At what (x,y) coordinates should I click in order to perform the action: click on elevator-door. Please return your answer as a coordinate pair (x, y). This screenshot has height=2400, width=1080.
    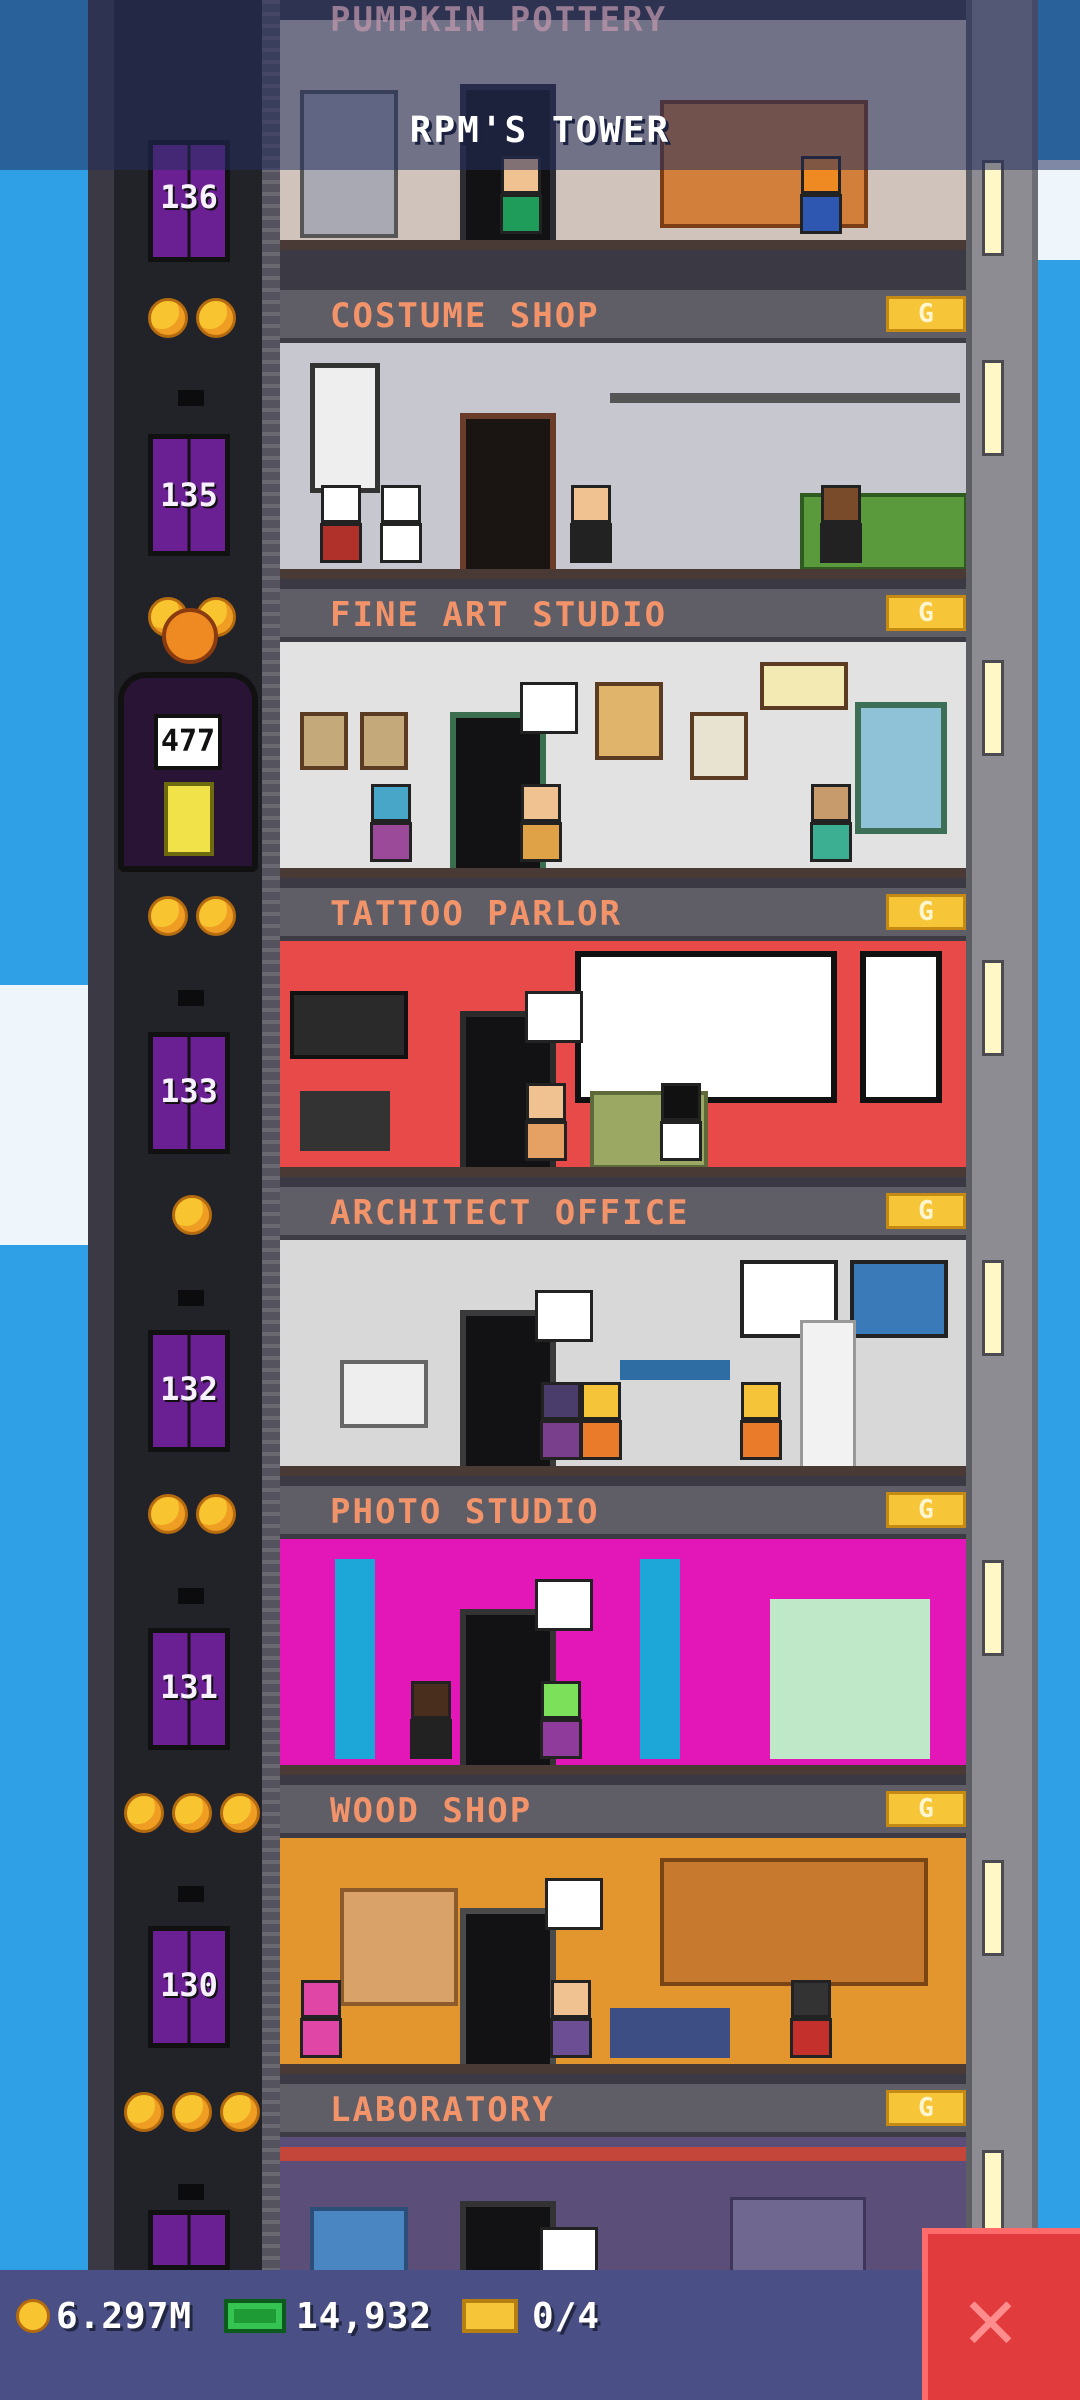
    Looking at the image, I should click on (189, 2240).